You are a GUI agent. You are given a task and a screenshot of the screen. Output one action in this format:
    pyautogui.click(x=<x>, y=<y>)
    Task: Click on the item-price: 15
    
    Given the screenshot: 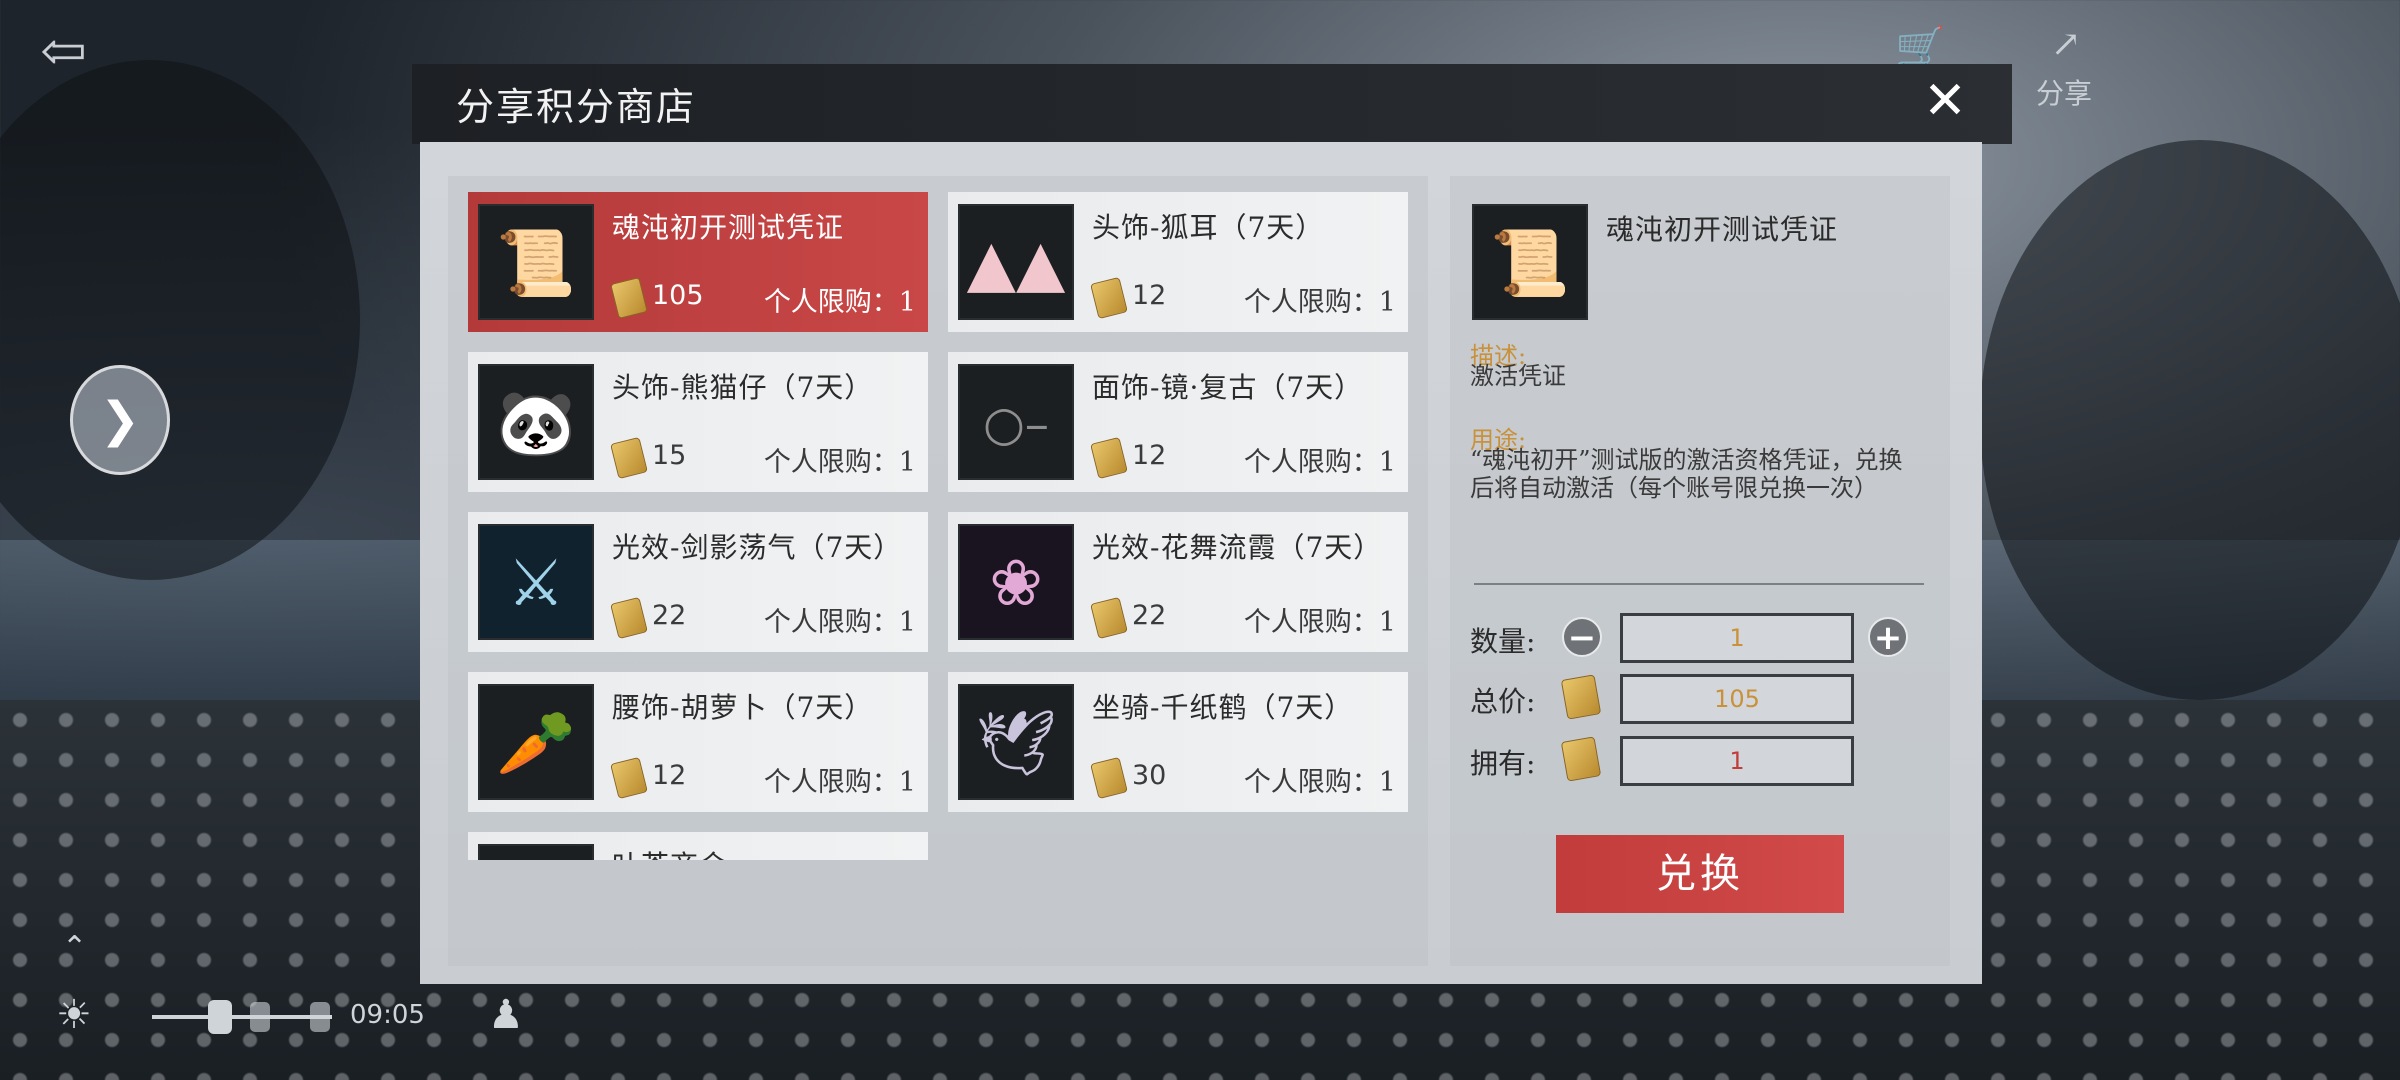 What is the action you would take?
    pyautogui.click(x=669, y=455)
    